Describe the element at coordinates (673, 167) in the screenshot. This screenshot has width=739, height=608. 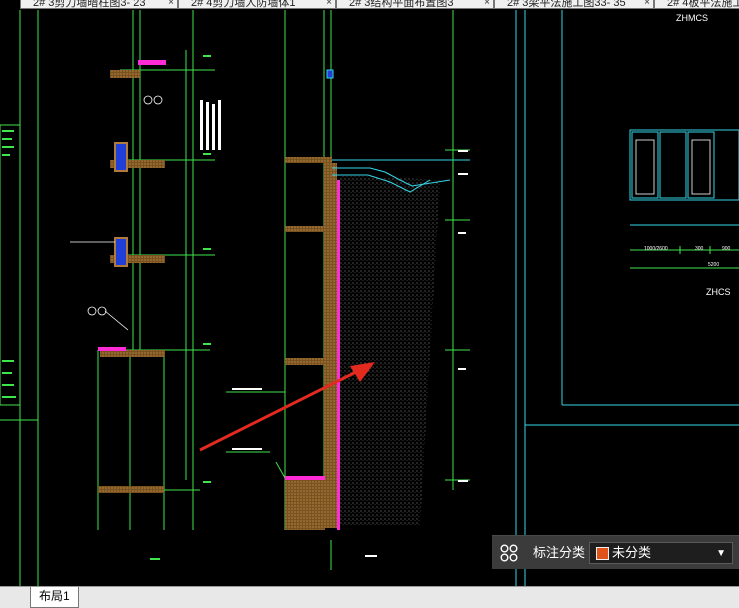
I see `right-elevation-windows` at that location.